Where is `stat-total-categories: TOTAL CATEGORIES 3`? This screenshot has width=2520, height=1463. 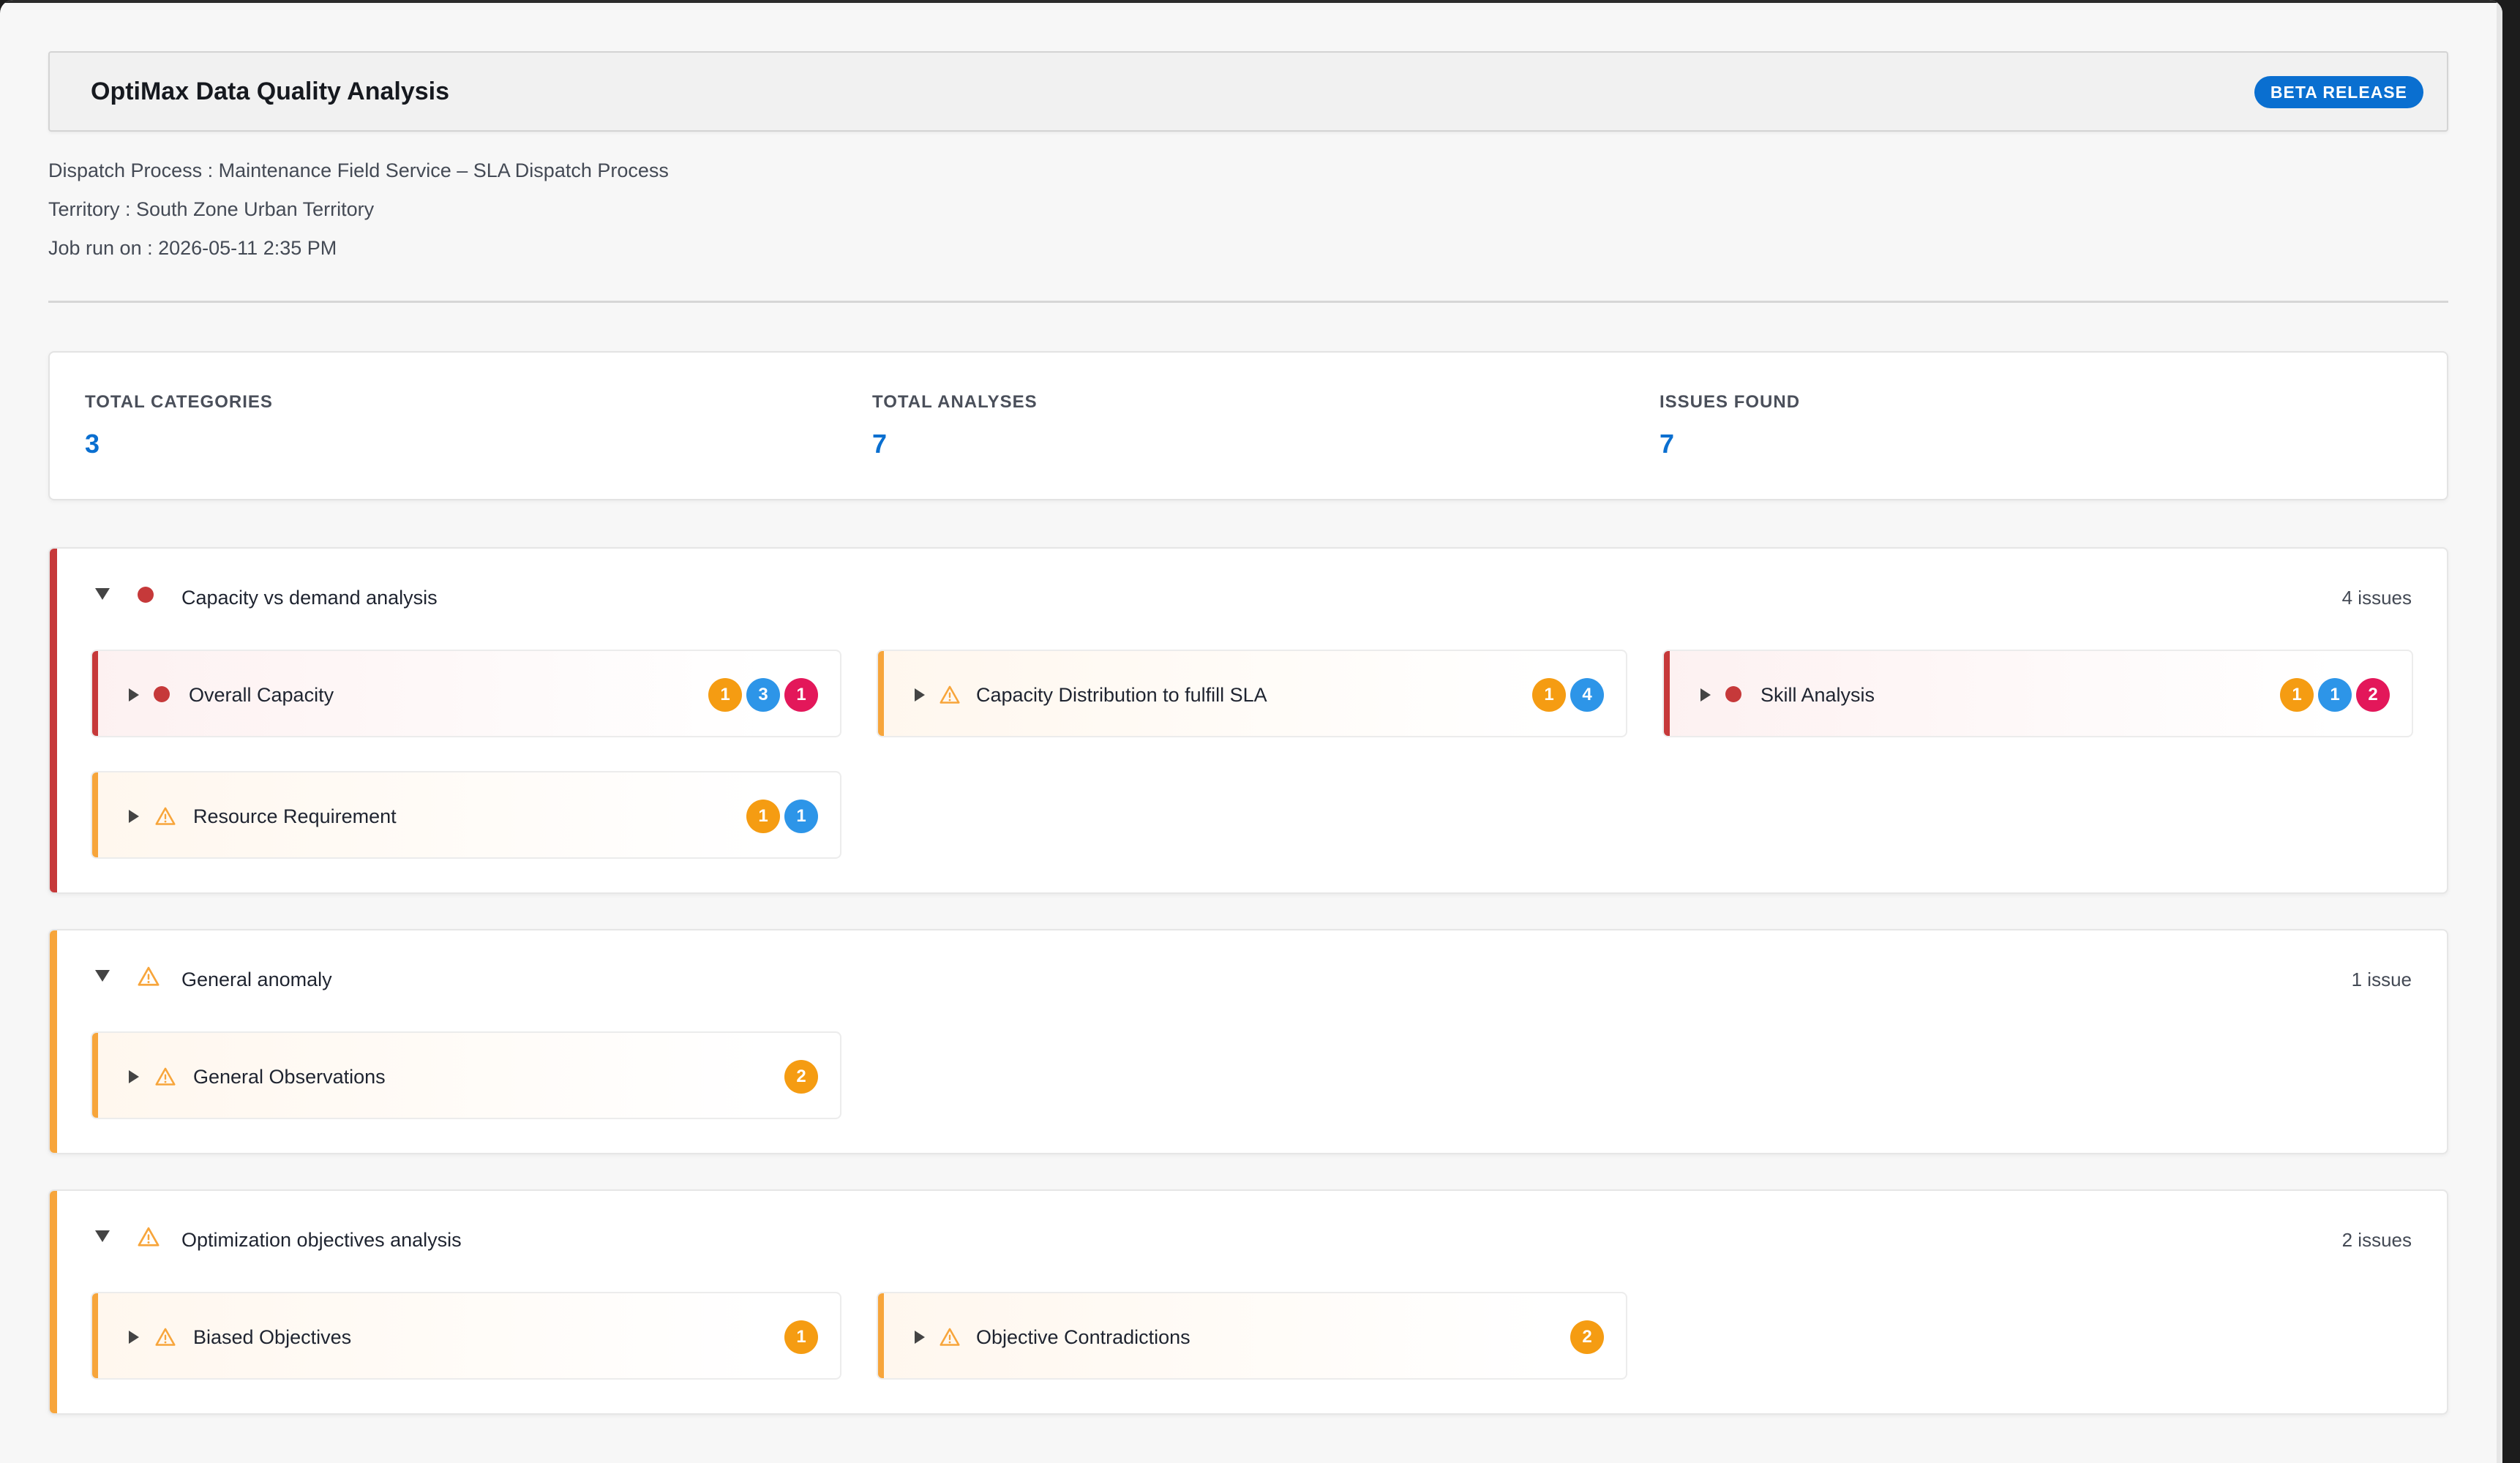 stat-total-categories: TOTAL CATEGORIES 3 is located at coordinates (179, 426).